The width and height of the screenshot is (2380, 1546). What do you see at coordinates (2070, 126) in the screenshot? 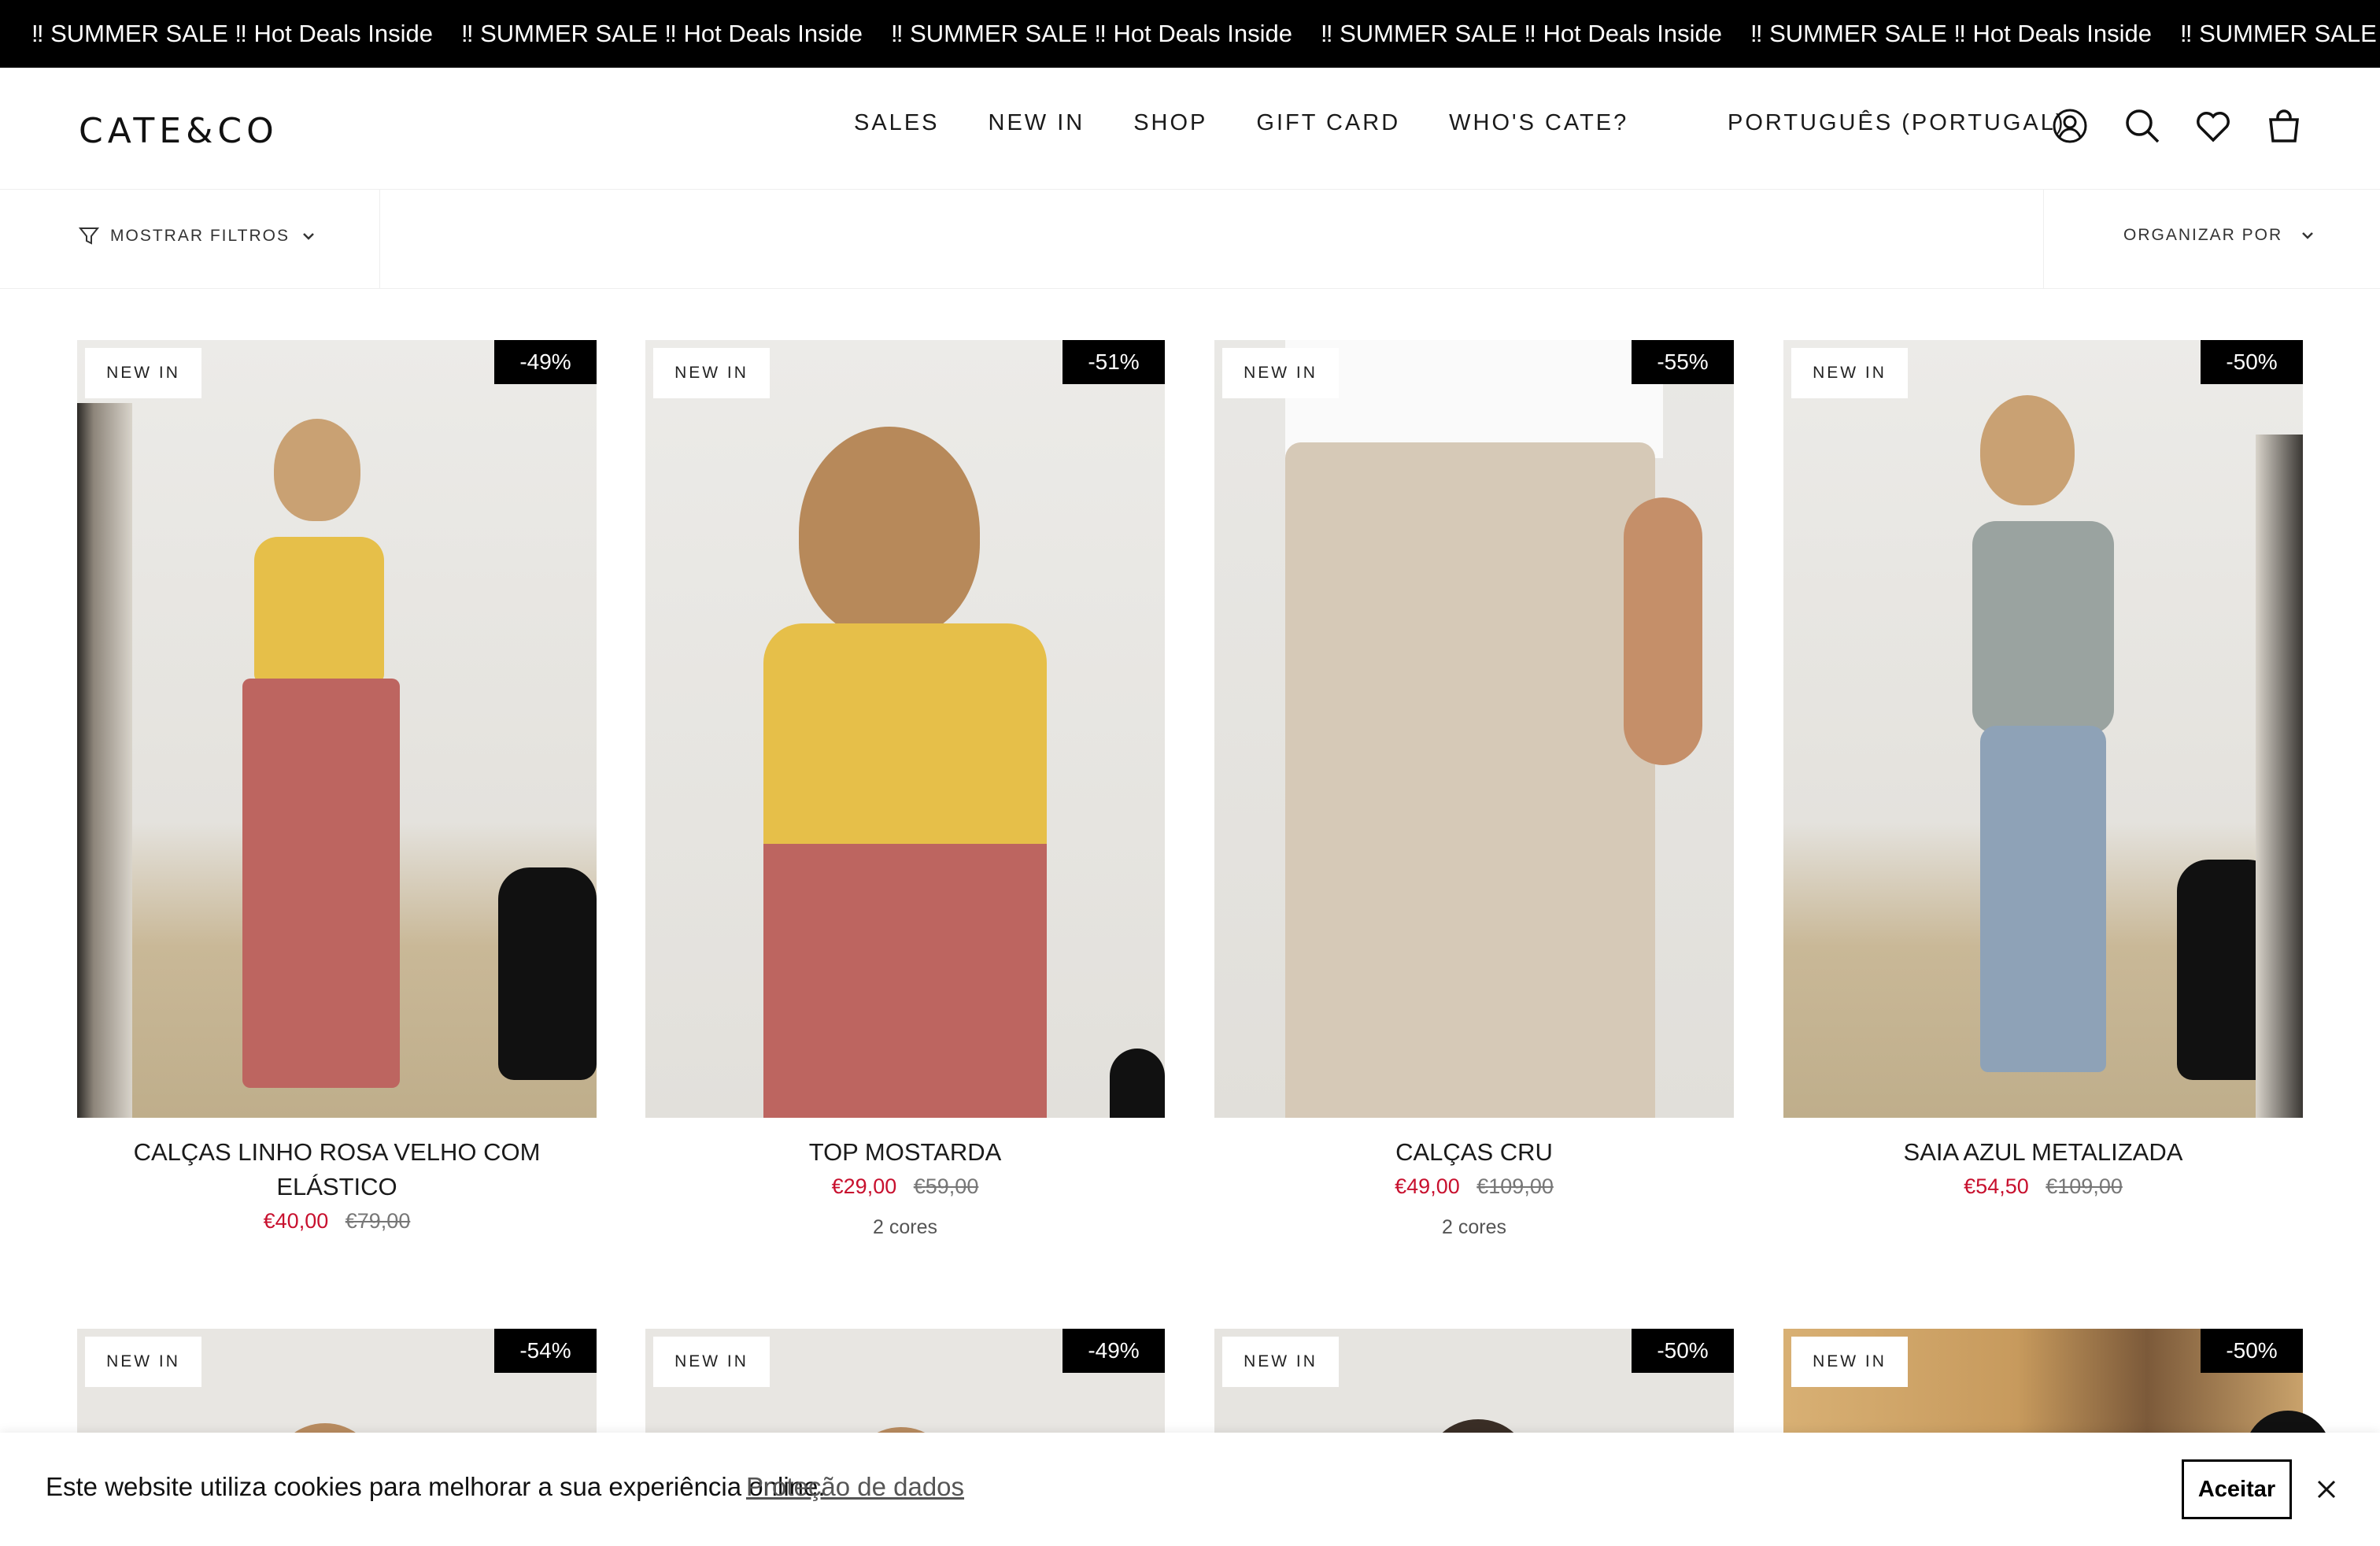
I see `account-icon` at bounding box center [2070, 126].